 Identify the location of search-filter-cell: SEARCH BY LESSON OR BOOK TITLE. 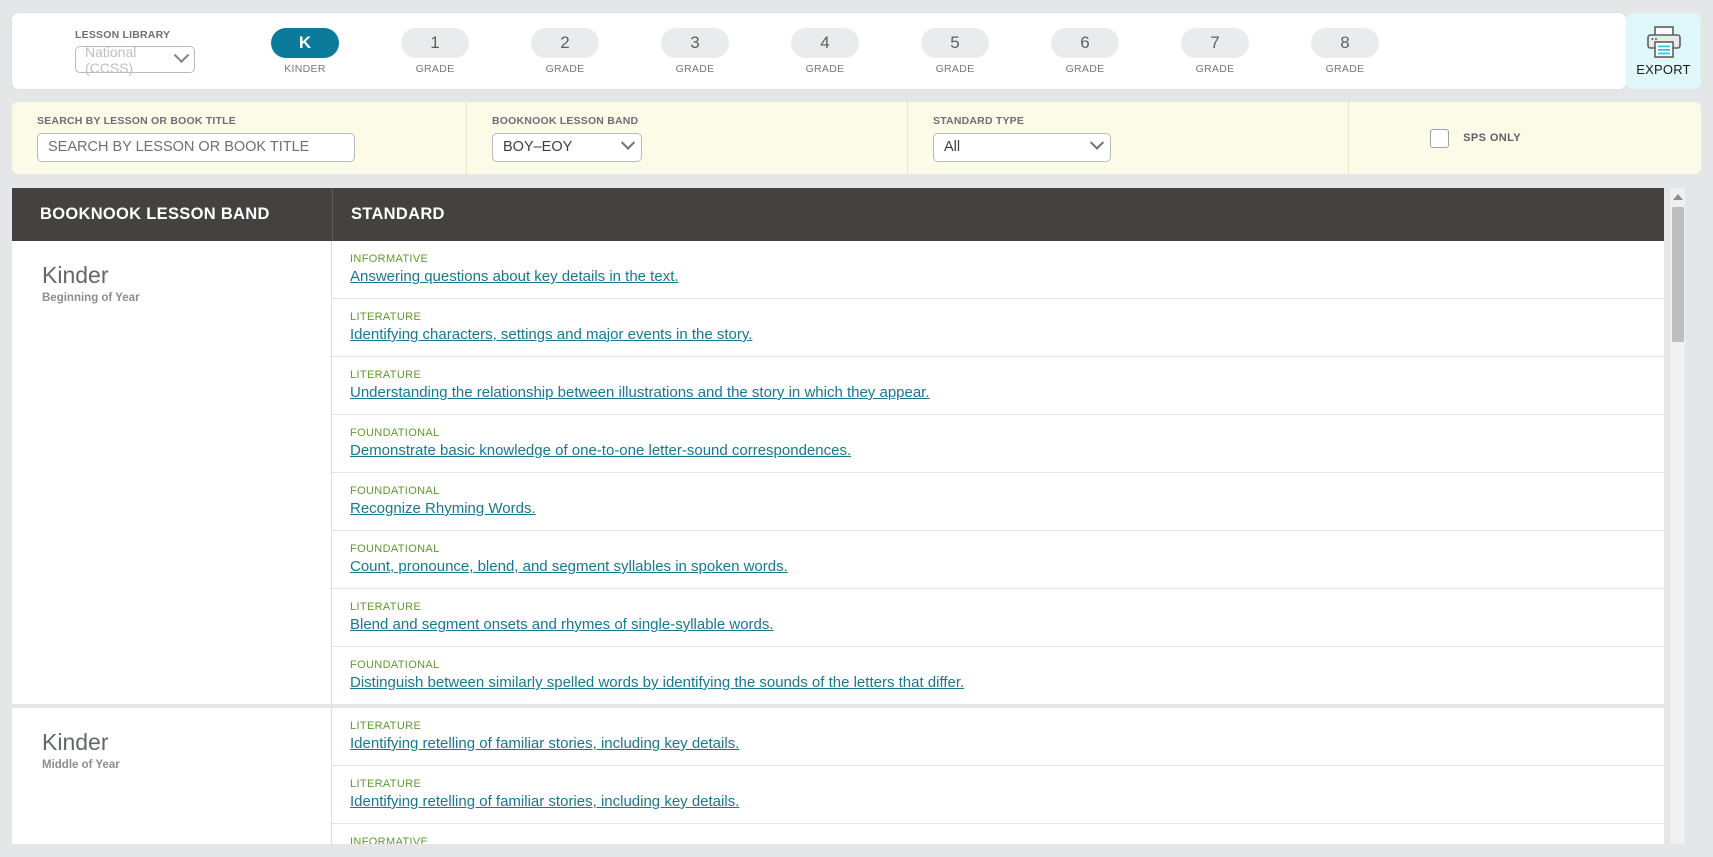
(239, 138).